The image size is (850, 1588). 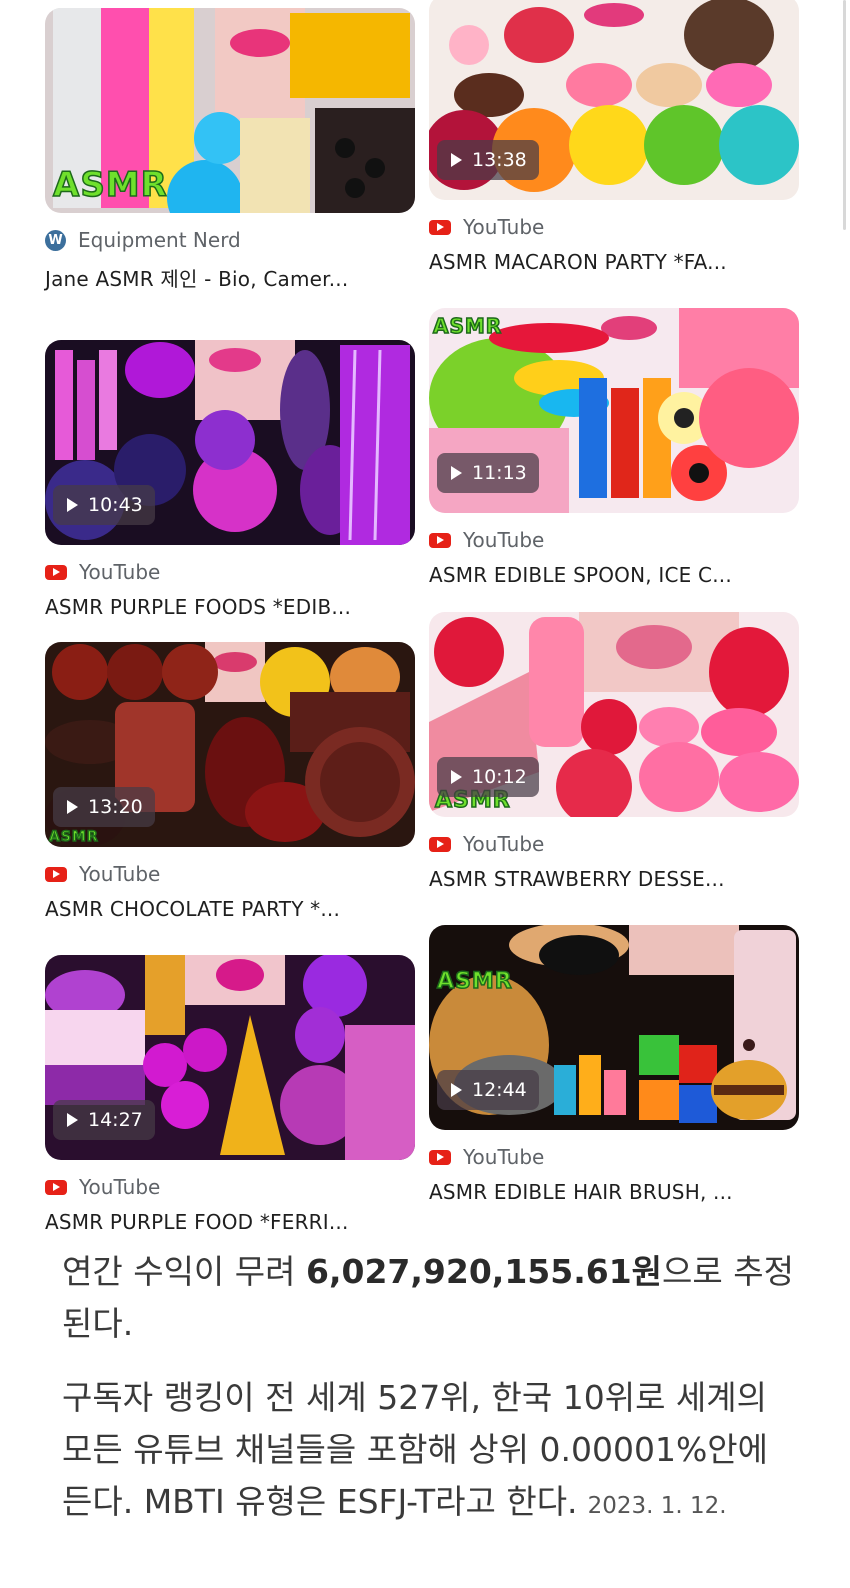 What do you see at coordinates (499, 473) in the screenshot?
I see `duration-label: 11:13` at bounding box center [499, 473].